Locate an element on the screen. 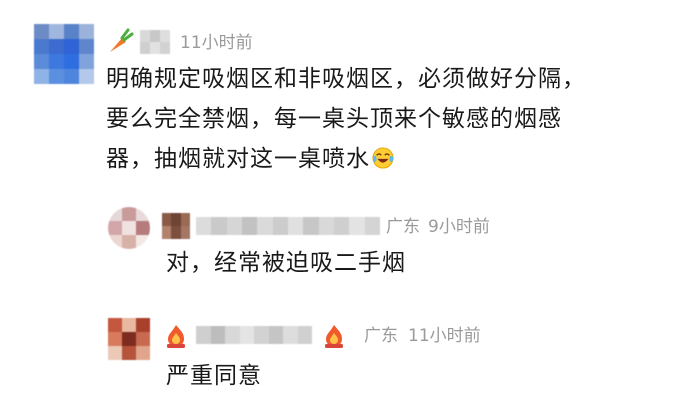 The image size is (700, 413). comment-text-line: 对，经常被迫吸二手烟 is located at coordinates (286, 263).